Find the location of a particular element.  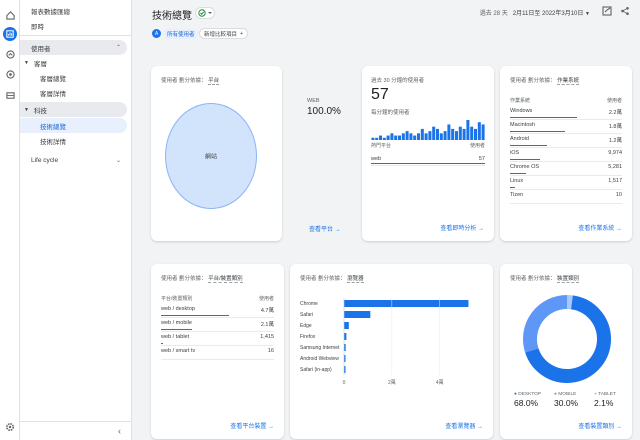

table-row: web / desktop 4.7萬 is located at coordinates (217, 311).